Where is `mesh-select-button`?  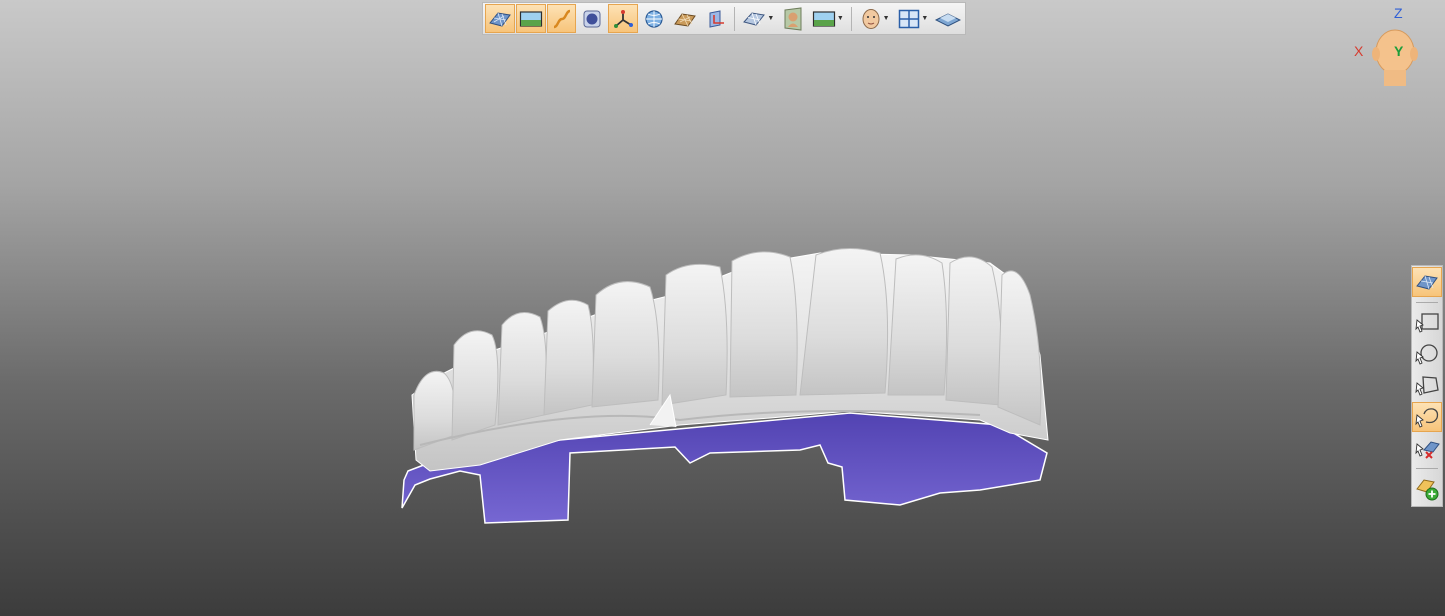
mesh-select-button is located at coordinates (1427, 282).